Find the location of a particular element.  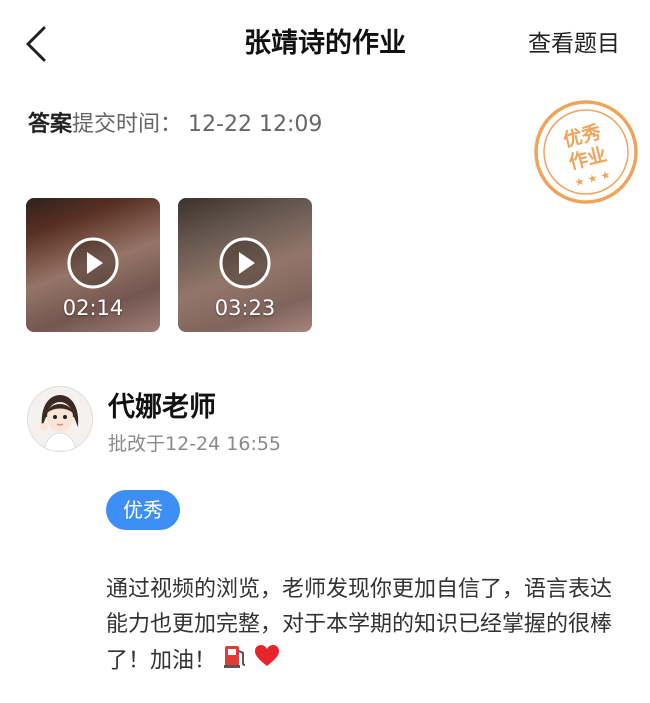

teacher-avatar is located at coordinates (60, 419).